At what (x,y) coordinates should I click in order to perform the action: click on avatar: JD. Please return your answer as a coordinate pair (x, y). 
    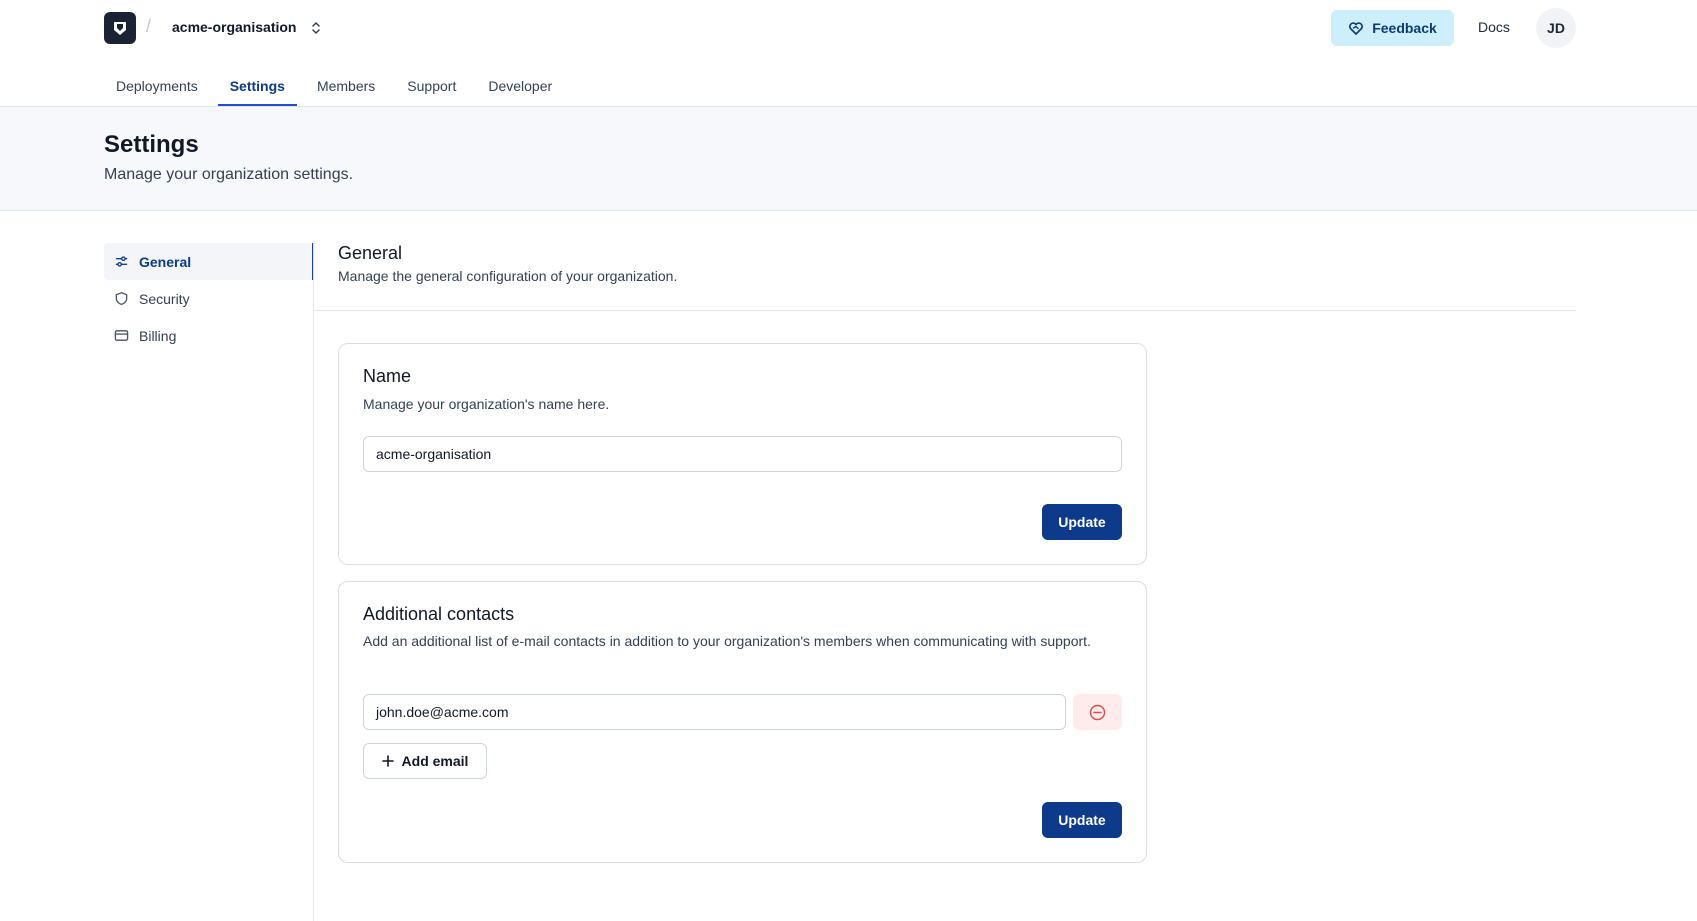
    Looking at the image, I should click on (1556, 28).